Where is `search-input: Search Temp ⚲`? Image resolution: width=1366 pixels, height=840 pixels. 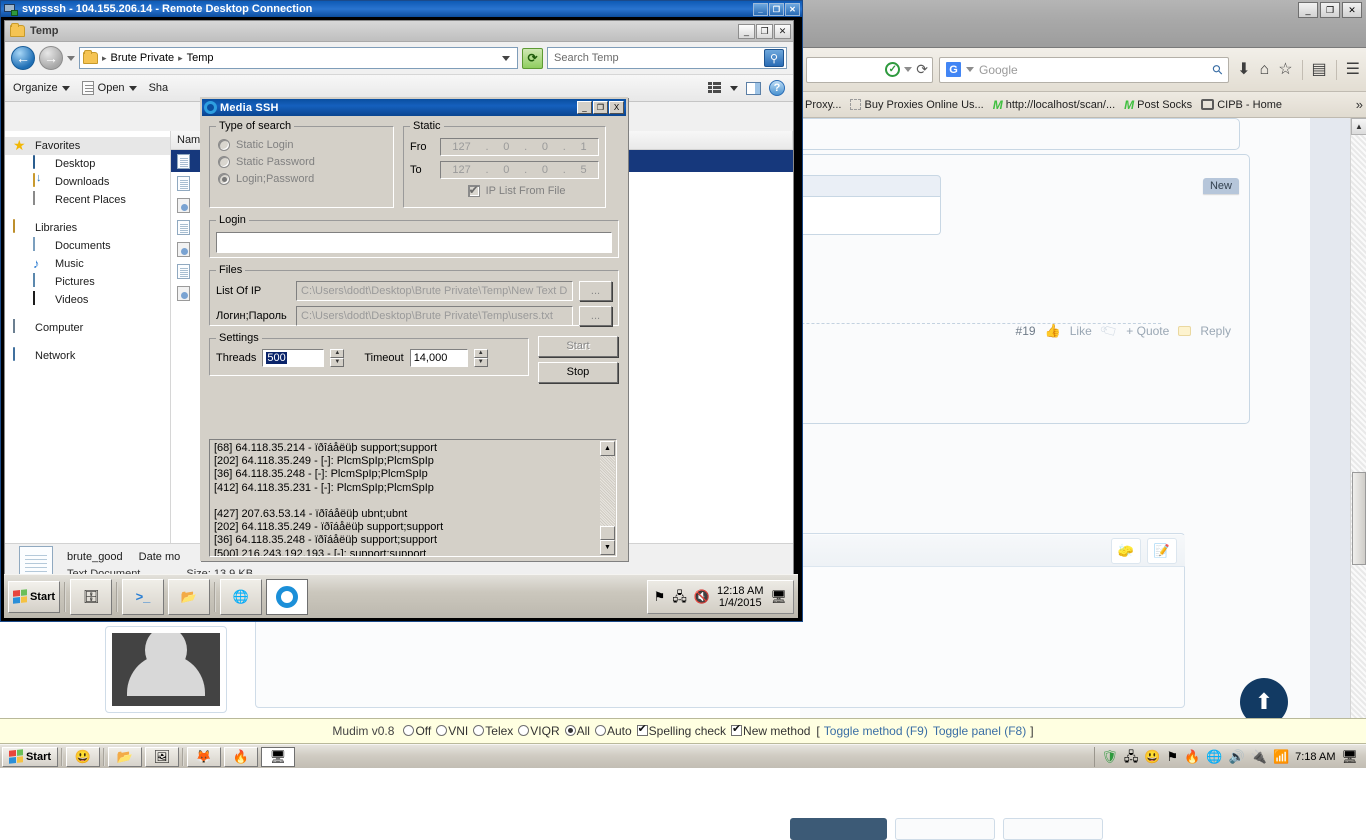 search-input: Search Temp ⚲ is located at coordinates (667, 58).